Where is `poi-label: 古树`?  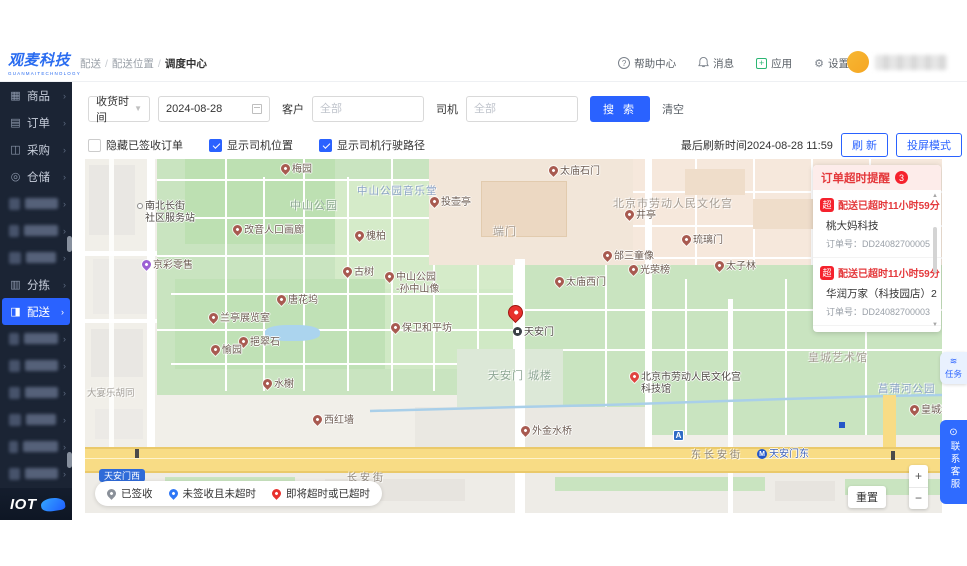 poi-label: 古树 is located at coordinates (364, 272).